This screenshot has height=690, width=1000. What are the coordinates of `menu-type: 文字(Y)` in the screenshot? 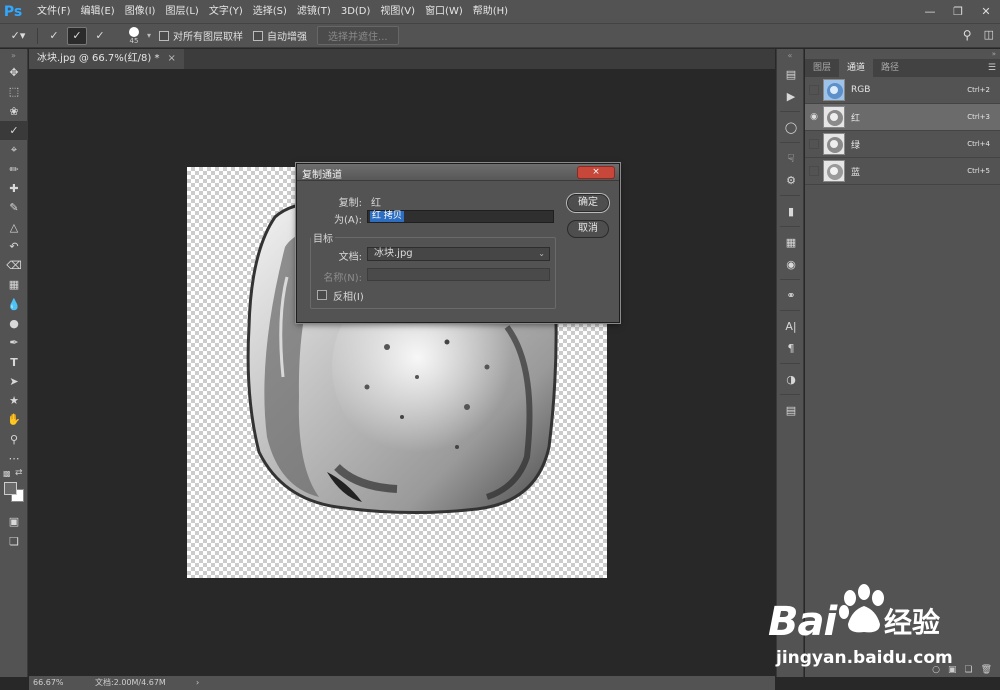 It's located at (226, 11).